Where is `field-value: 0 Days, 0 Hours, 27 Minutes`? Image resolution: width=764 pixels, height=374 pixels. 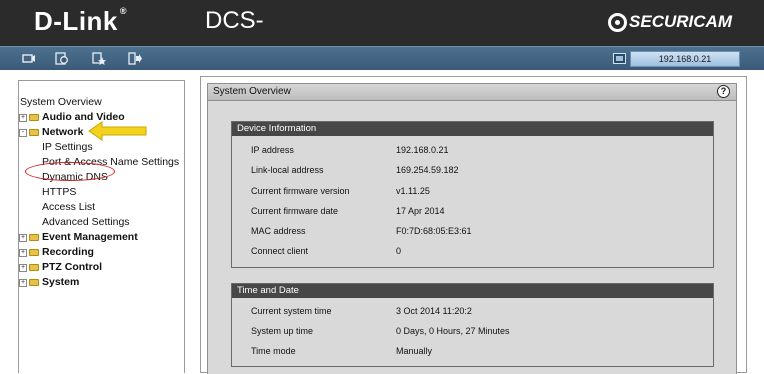
field-value: 0 Days, 0 Hours, 27 Minutes is located at coordinates (453, 331).